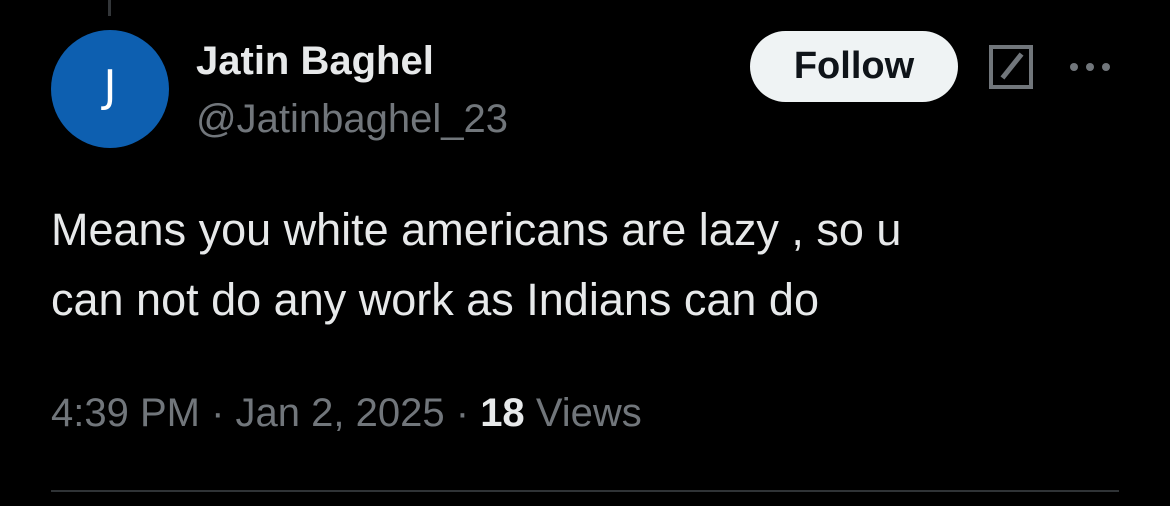 The width and height of the screenshot is (1170, 506). Describe the element at coordinates (585, 491) in the screenshot. I see `divider` at that location.